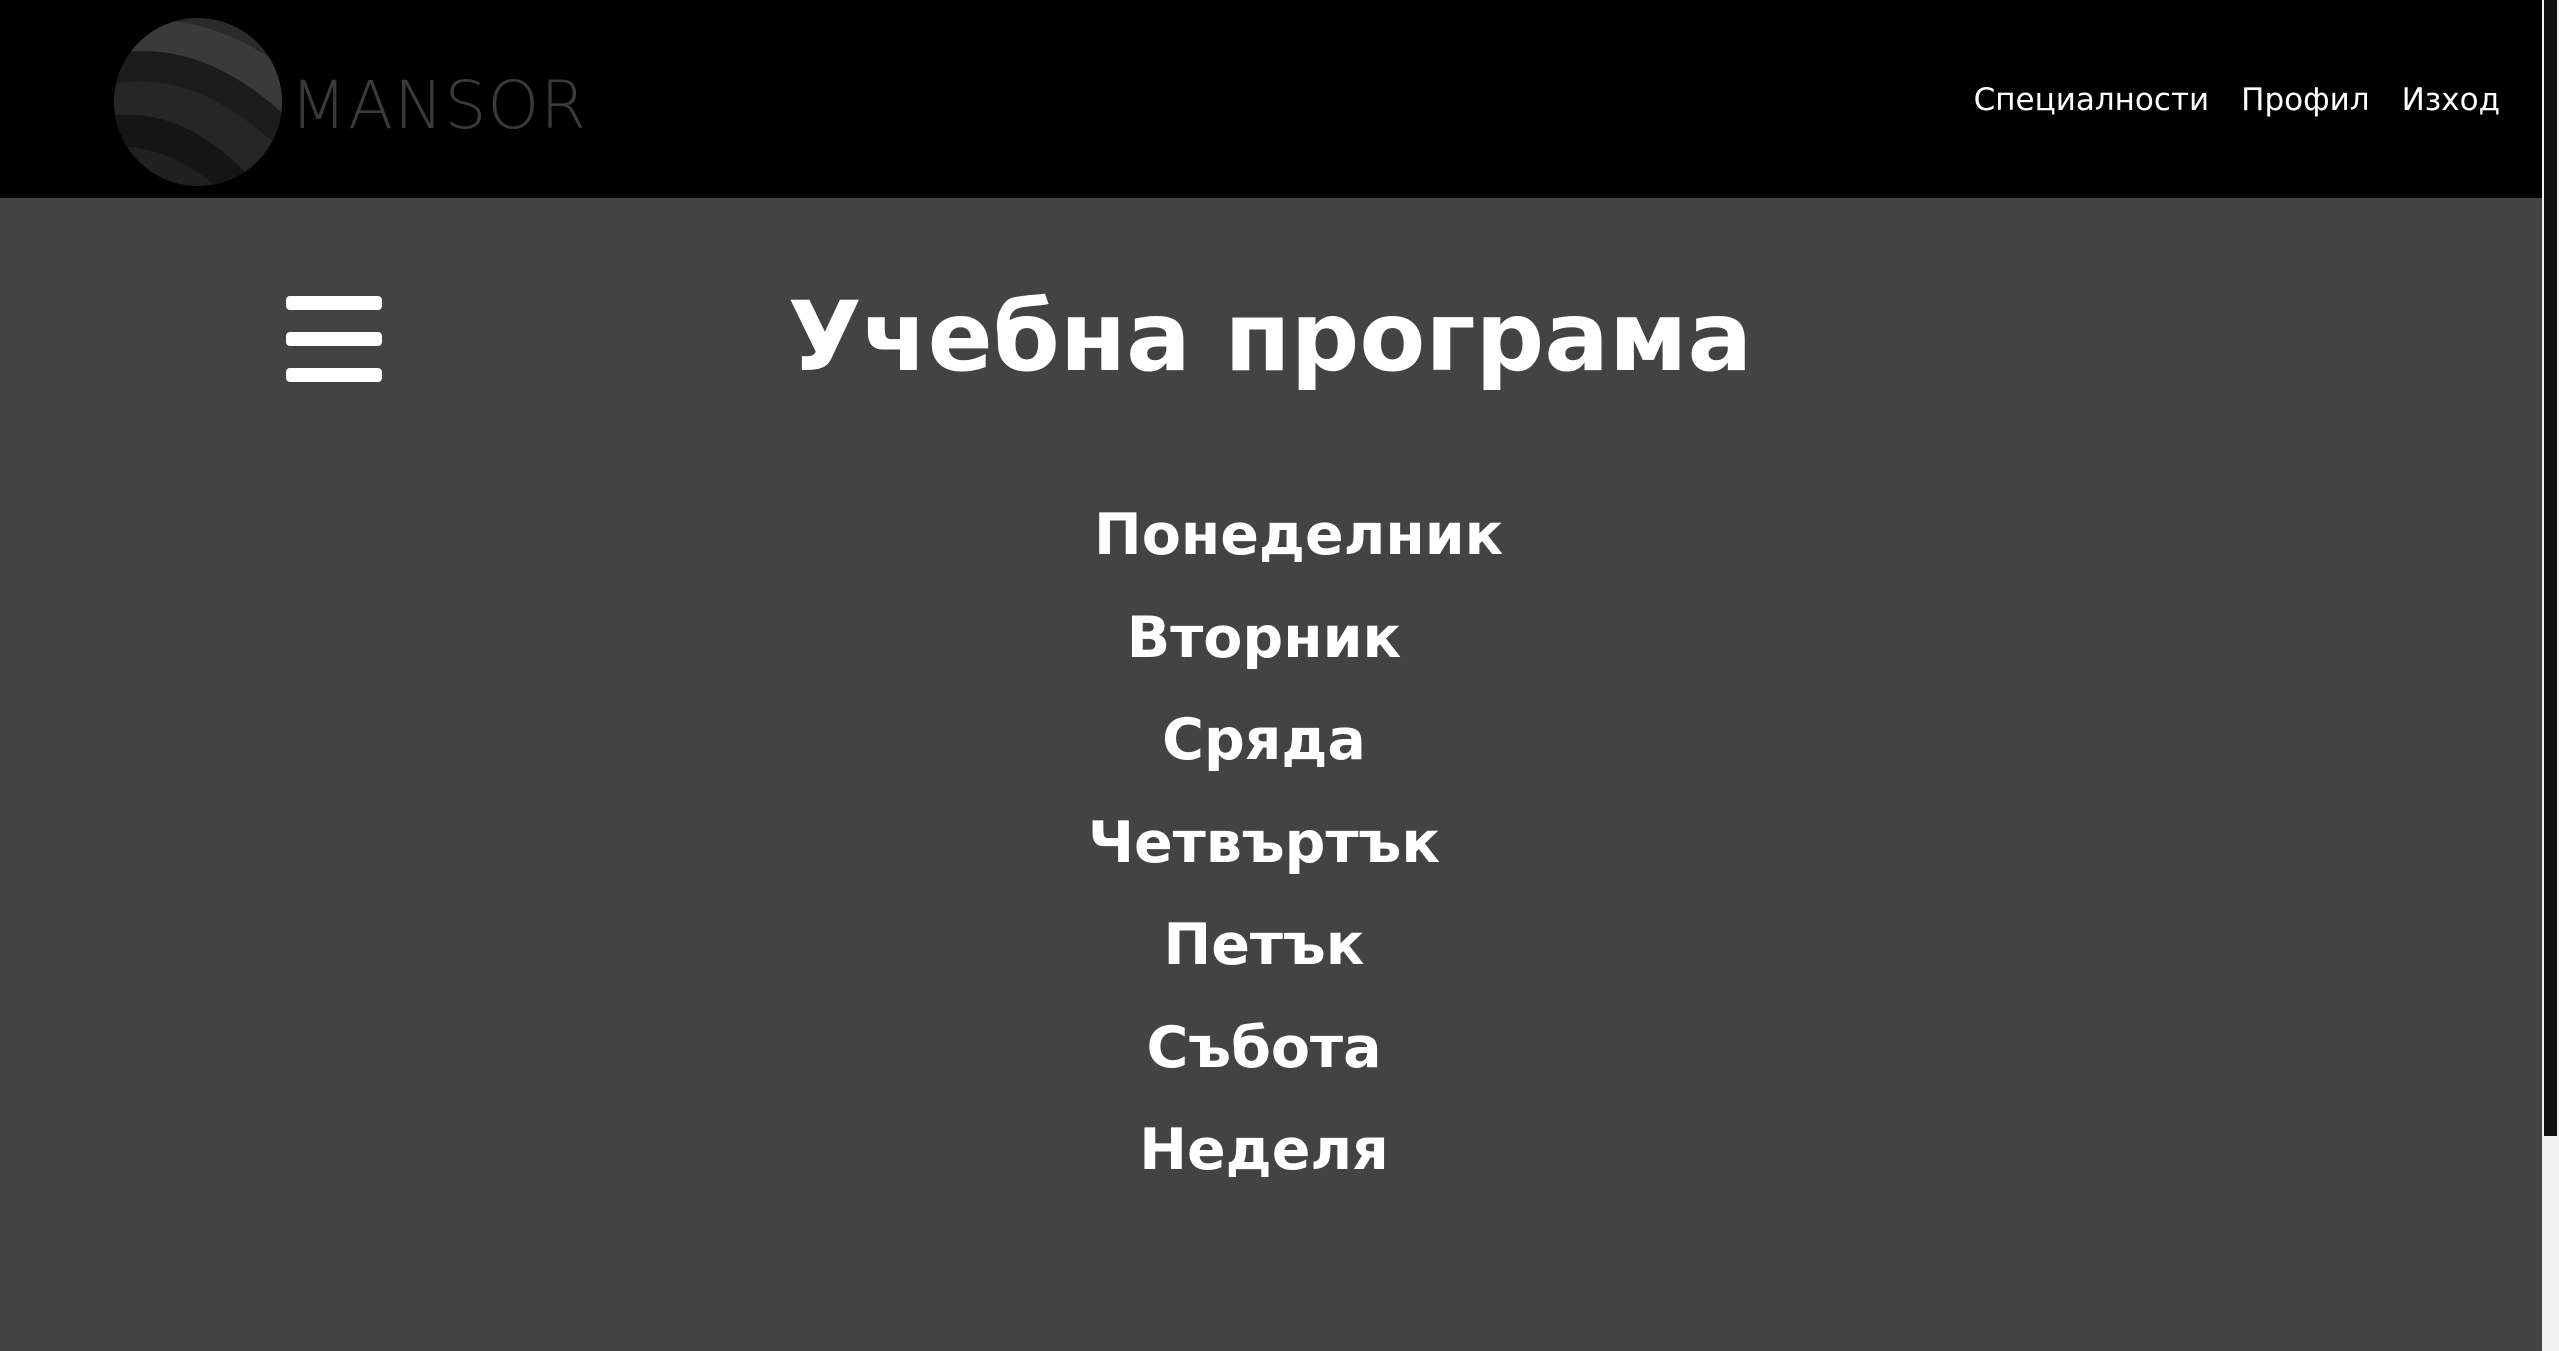  I want to click on menu-bar-bottom, so click(334, 375).